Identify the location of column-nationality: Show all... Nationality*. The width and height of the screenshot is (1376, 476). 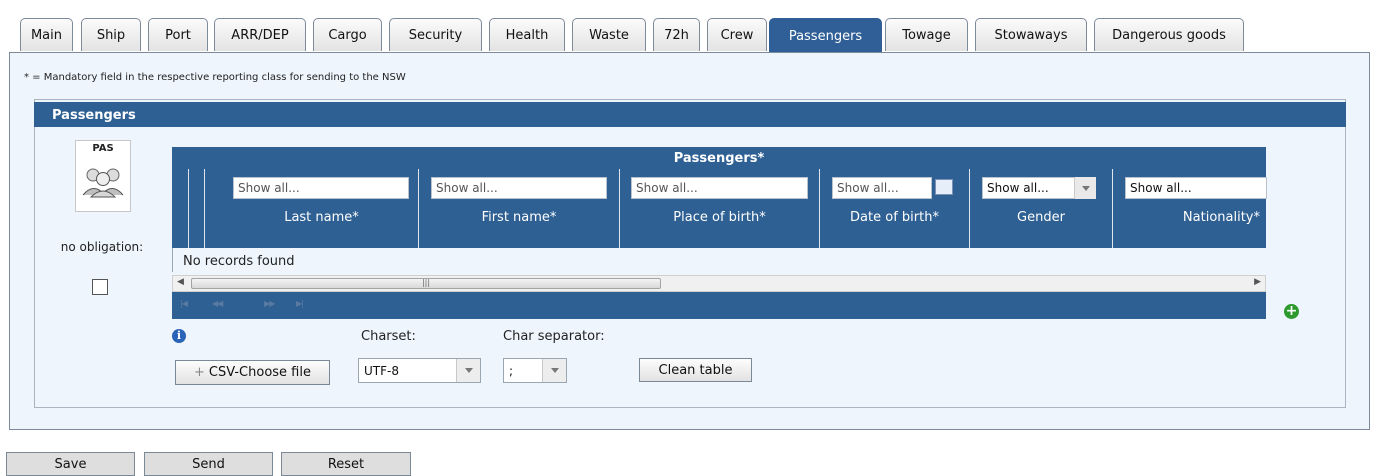
(1189, 208).